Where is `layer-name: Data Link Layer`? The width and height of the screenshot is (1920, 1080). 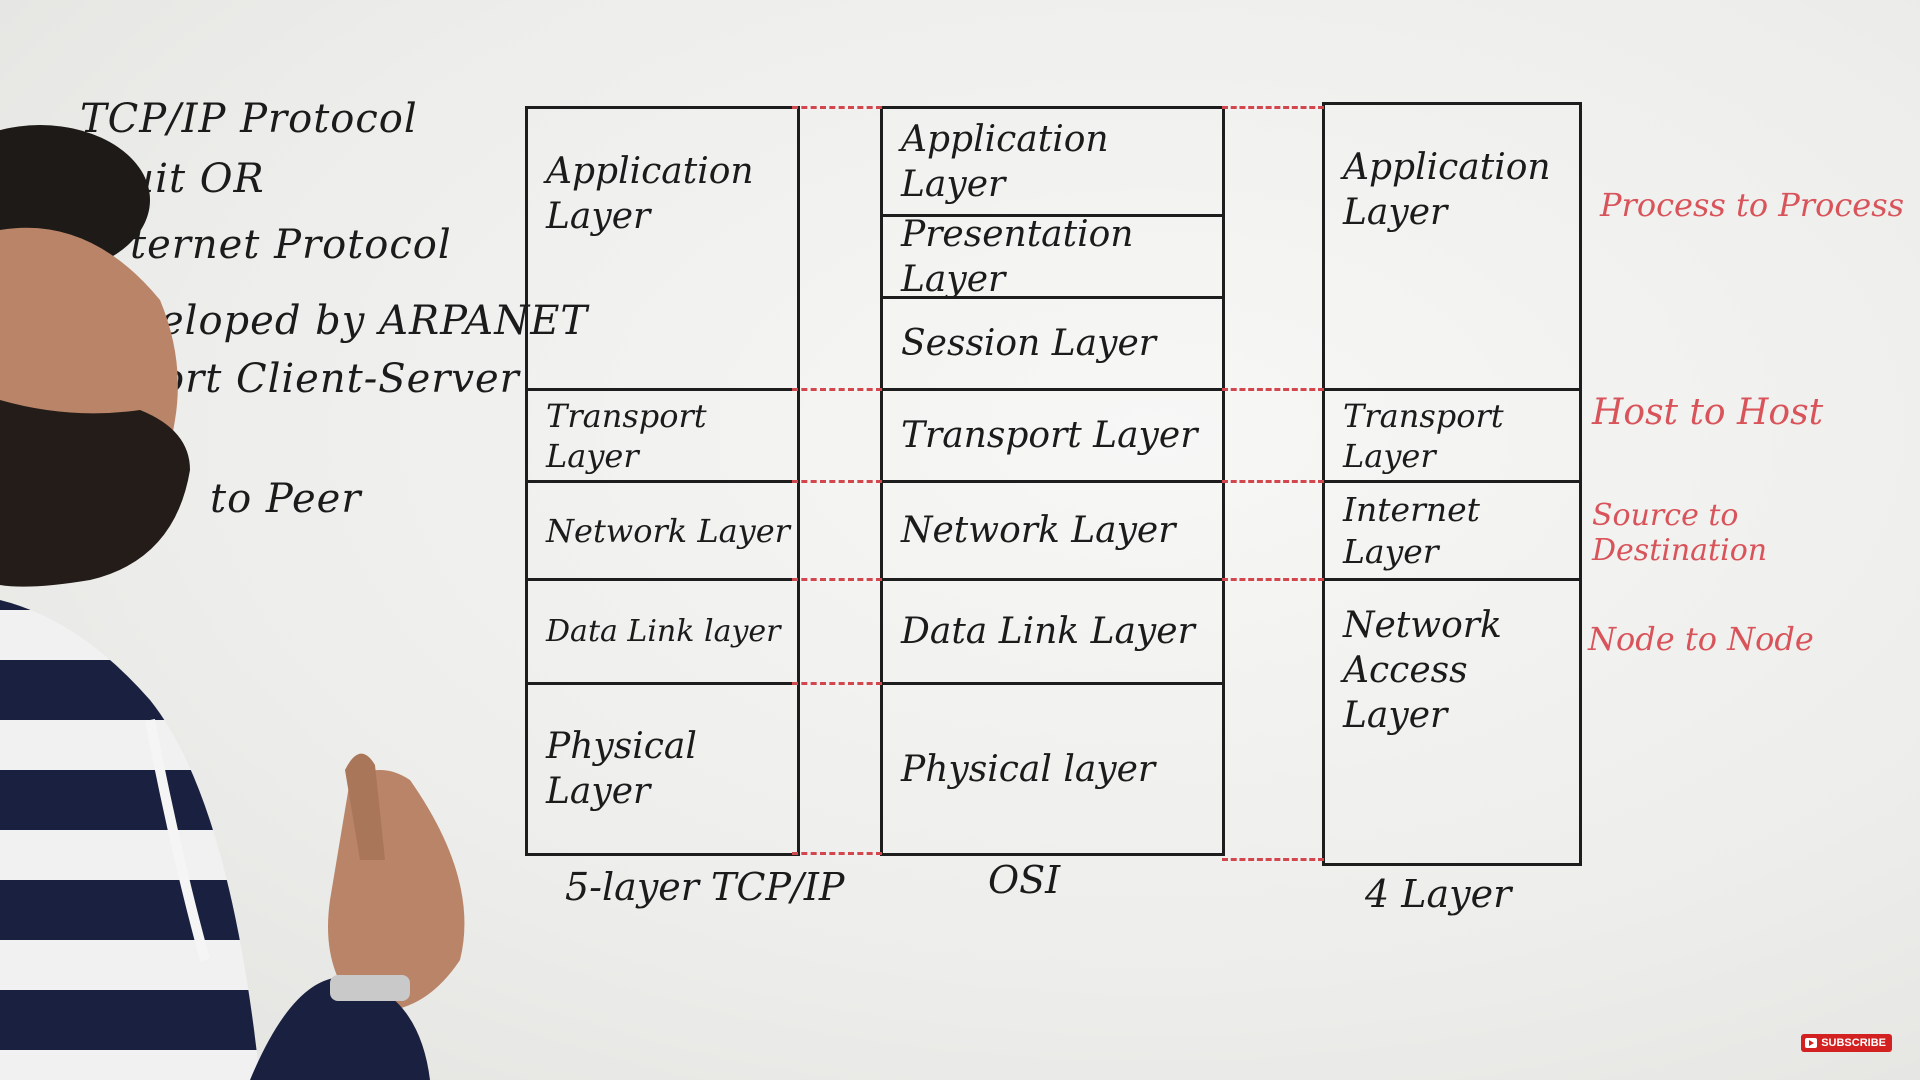
layer-name: Data Link Layer is located at coordinates (1048, 631).